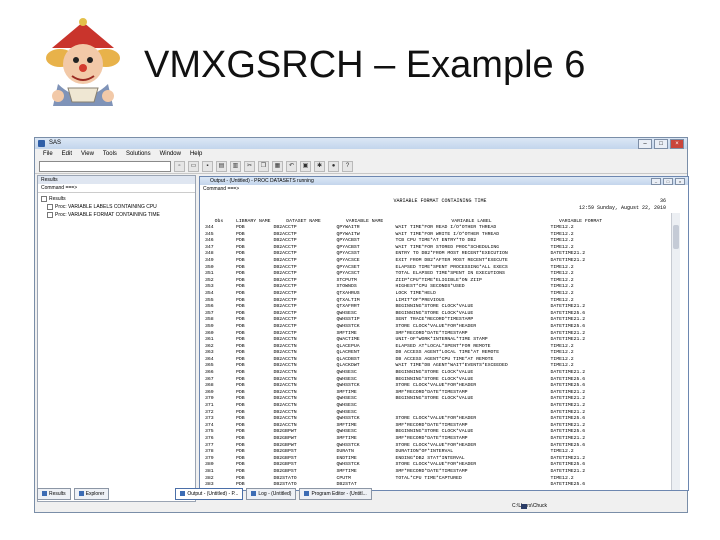  What do you see at coordinates (235, 166) in the screenshot?
I see `preview-icon: ▥` at bounding box center [235, 166].